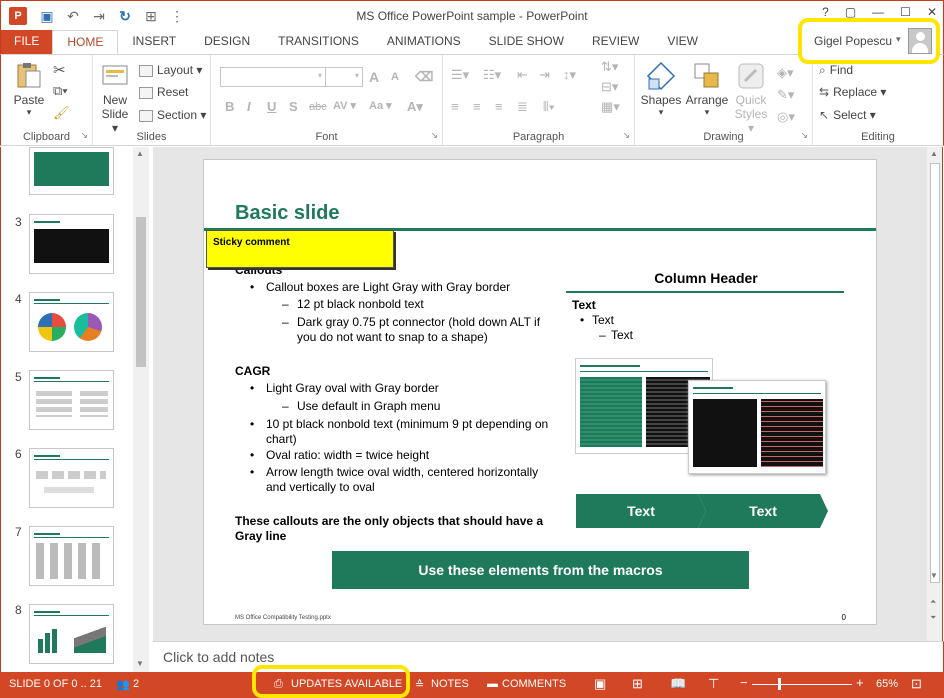 The height and width of the screenshot is (698, 944). Describe the element at coordinates (540, 570) in the screenshot. I see `macros-banner: Use these elements from the macros` at that location.